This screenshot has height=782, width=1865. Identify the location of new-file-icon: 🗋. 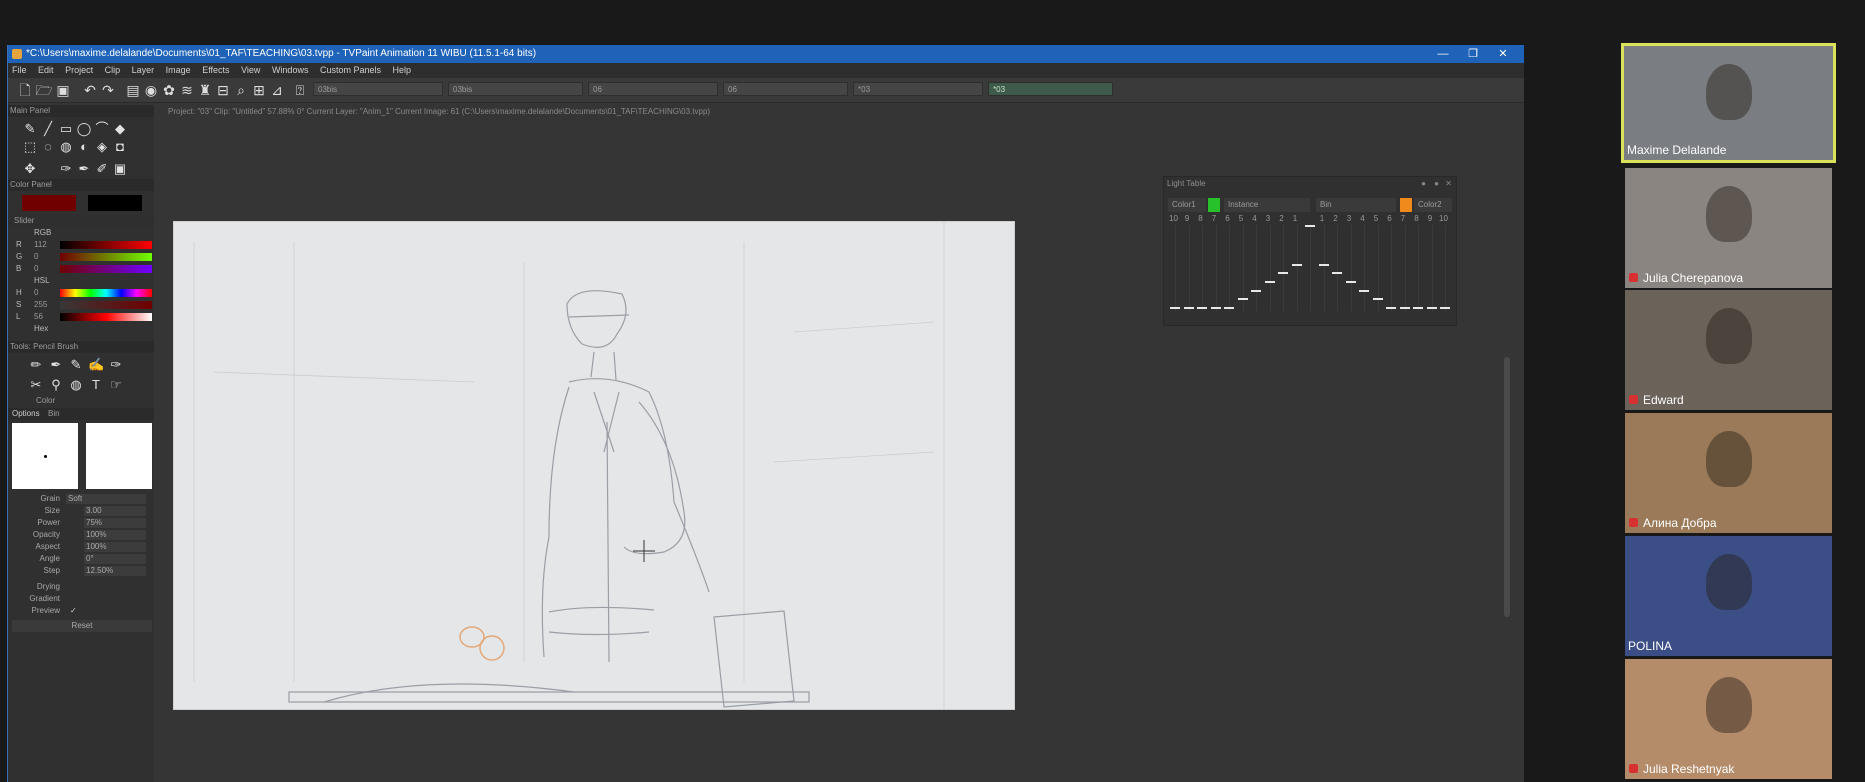
(25, 90).